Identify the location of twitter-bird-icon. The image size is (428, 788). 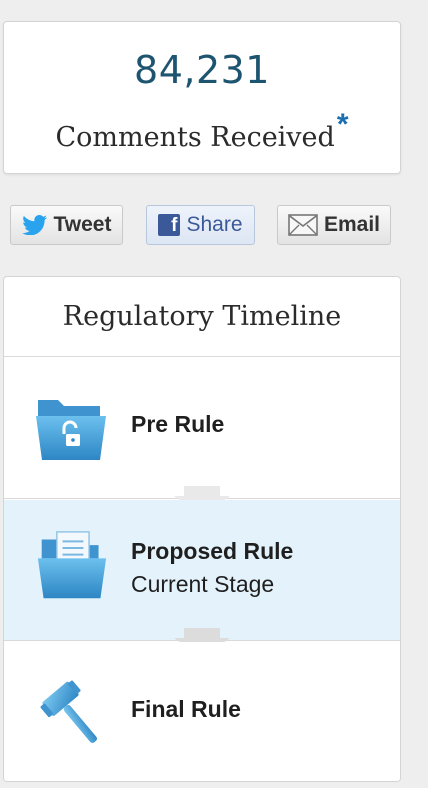
(34, 225).